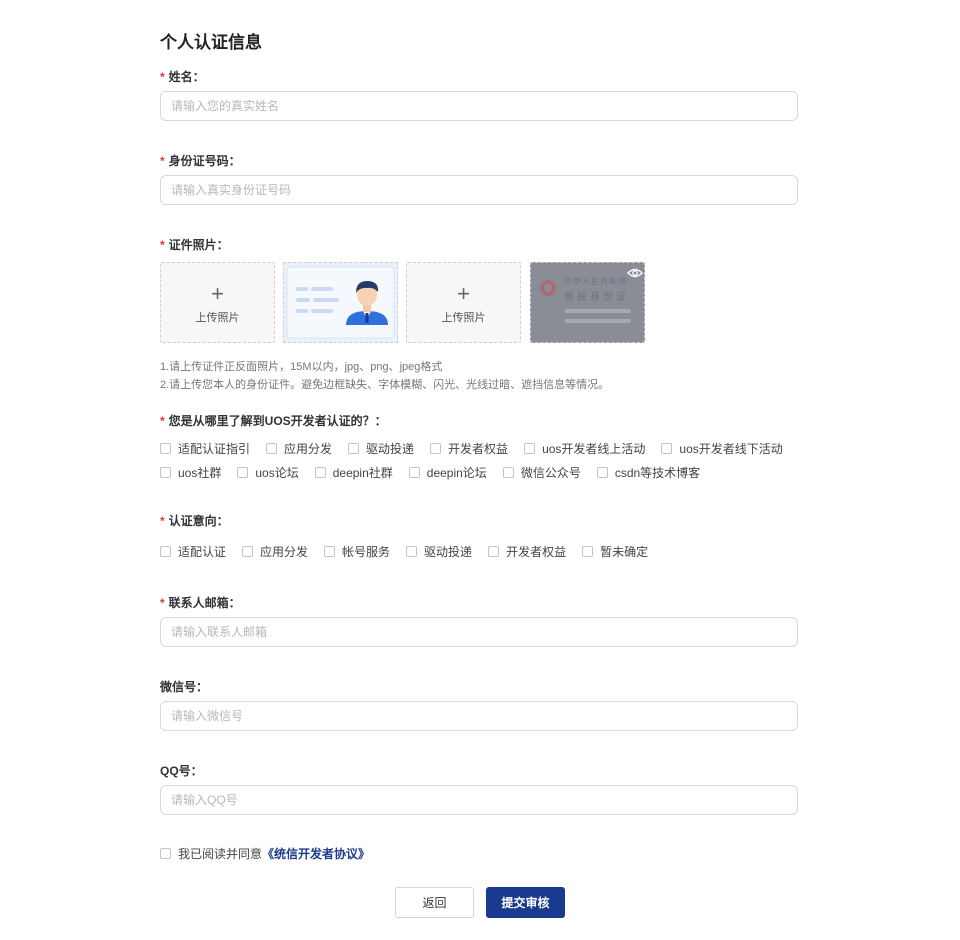  I want to click on sample-back-image: 中华人民共和国 居民身份证, so click(587, 302).